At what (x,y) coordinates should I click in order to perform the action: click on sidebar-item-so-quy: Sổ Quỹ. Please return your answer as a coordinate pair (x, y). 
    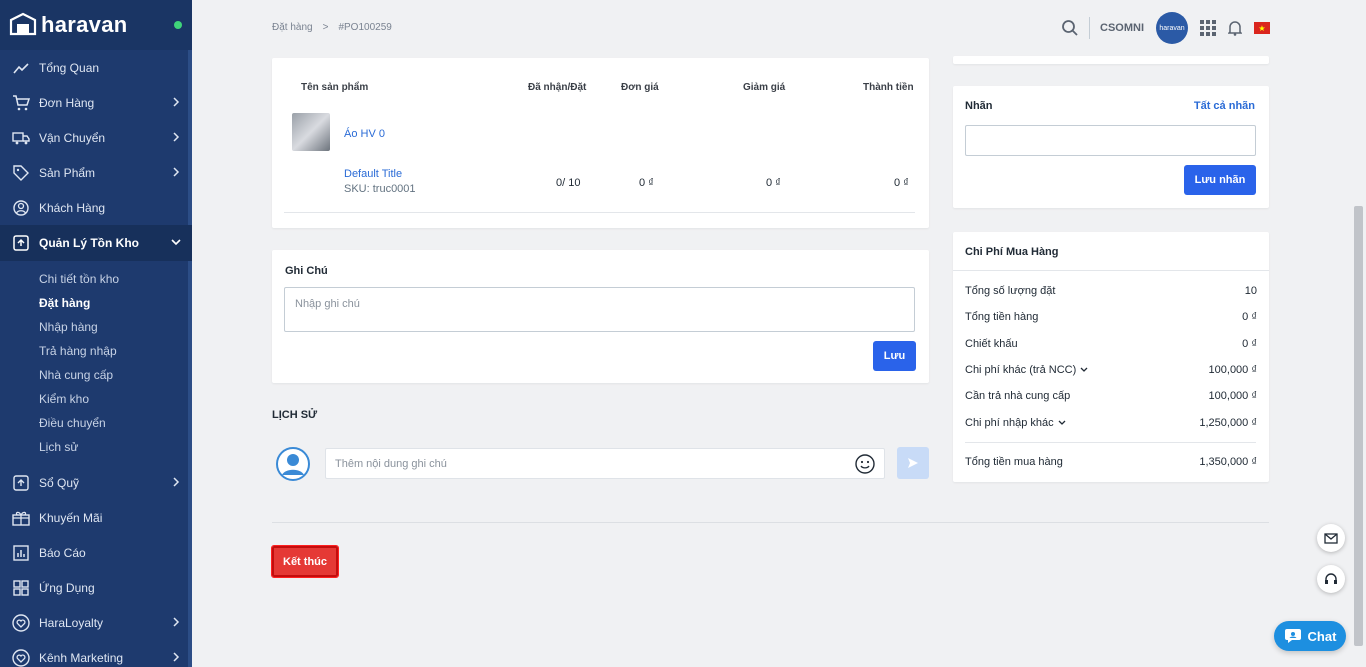
    Looking at the image, I should click on (96, 482).